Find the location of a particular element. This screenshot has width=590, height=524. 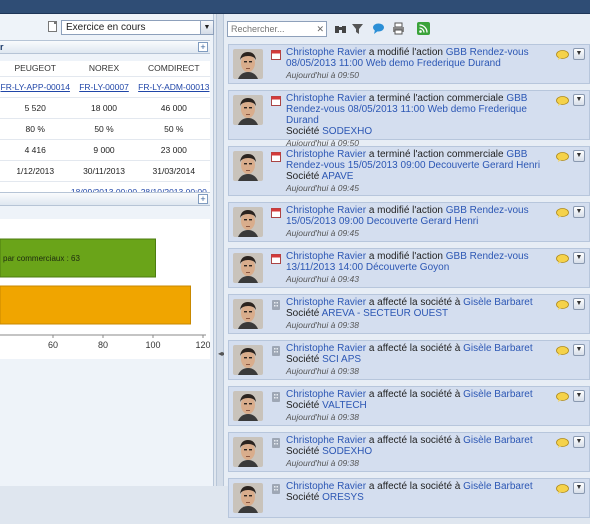

binoculars-icon is located at coordinates (340, 28).